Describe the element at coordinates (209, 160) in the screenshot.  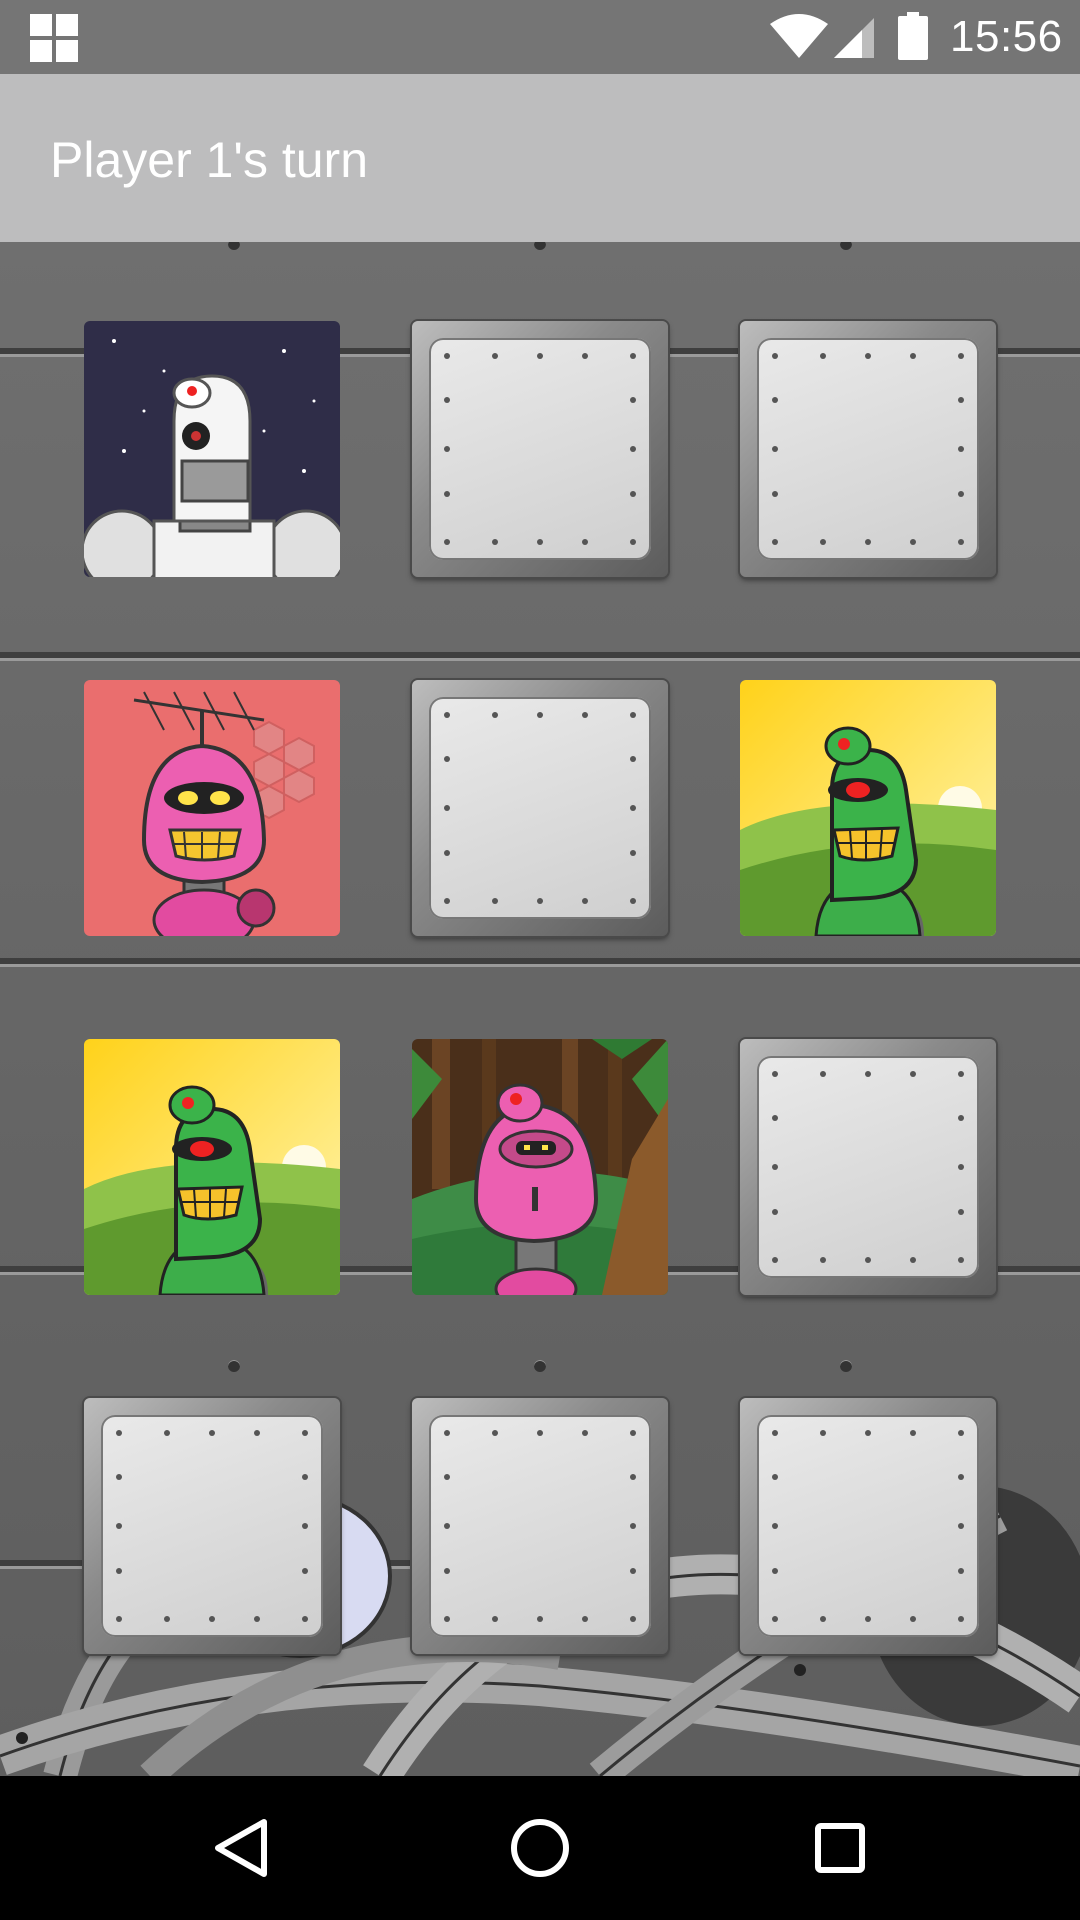
I see `turn-indicator-title: Player 1's turn` at that location.